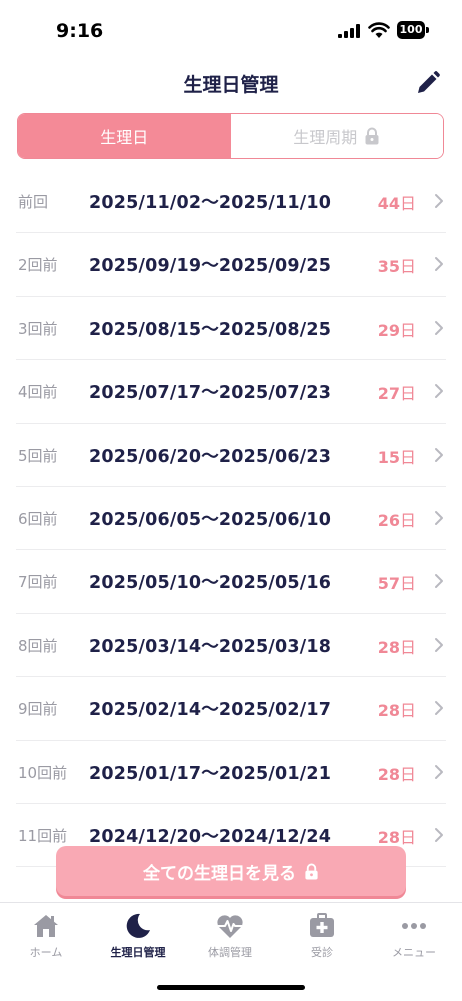  Describe the element at coordinates (210, 710) in the screenshot. I see `record-dates: 2025/02/14〜2025/02/17` at that location.